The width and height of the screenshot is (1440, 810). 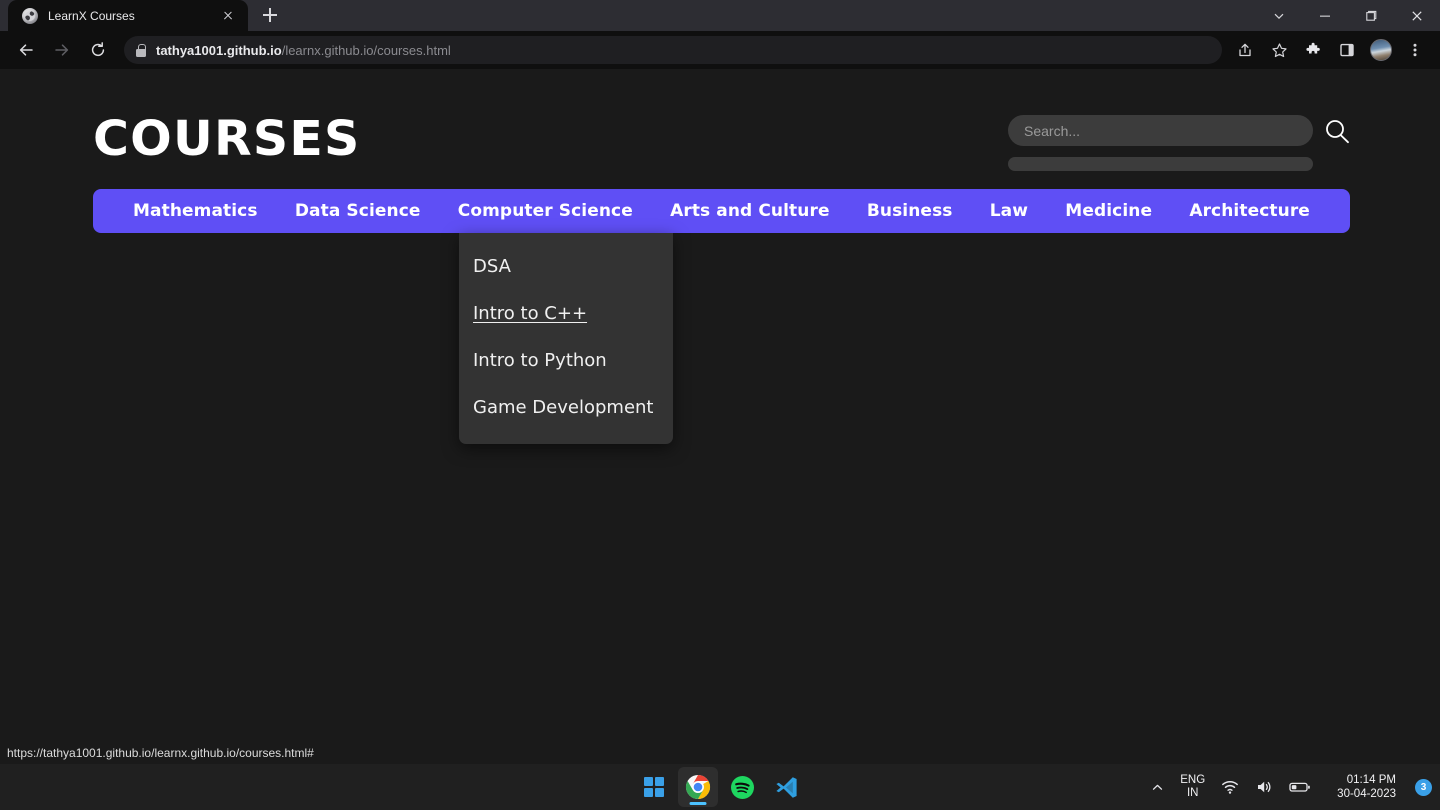 I want to click on tab-title: LearnX Courses, so click(x=91, y=15).